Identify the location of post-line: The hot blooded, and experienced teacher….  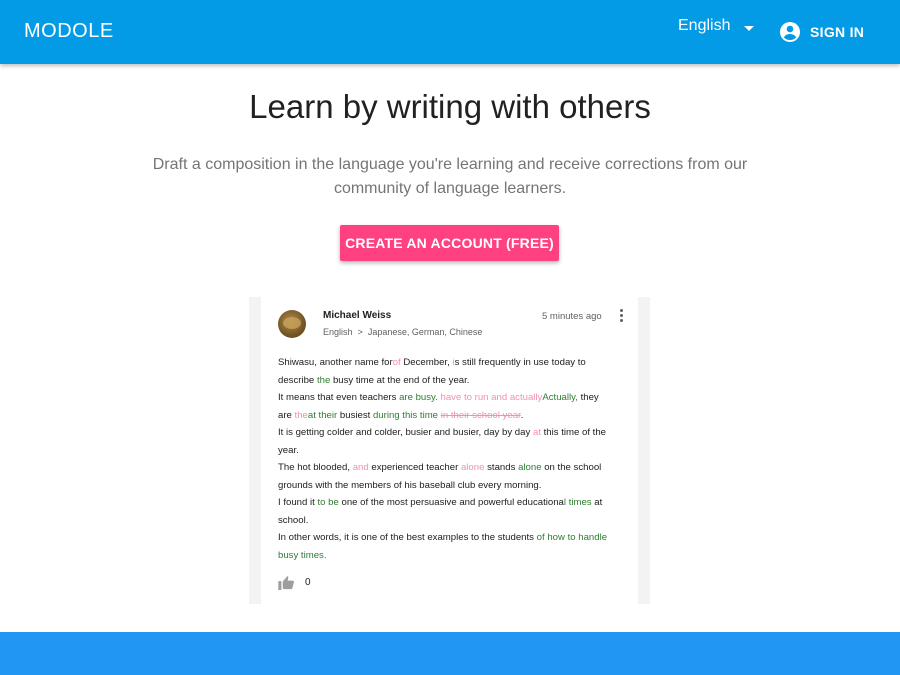
(450, 468).